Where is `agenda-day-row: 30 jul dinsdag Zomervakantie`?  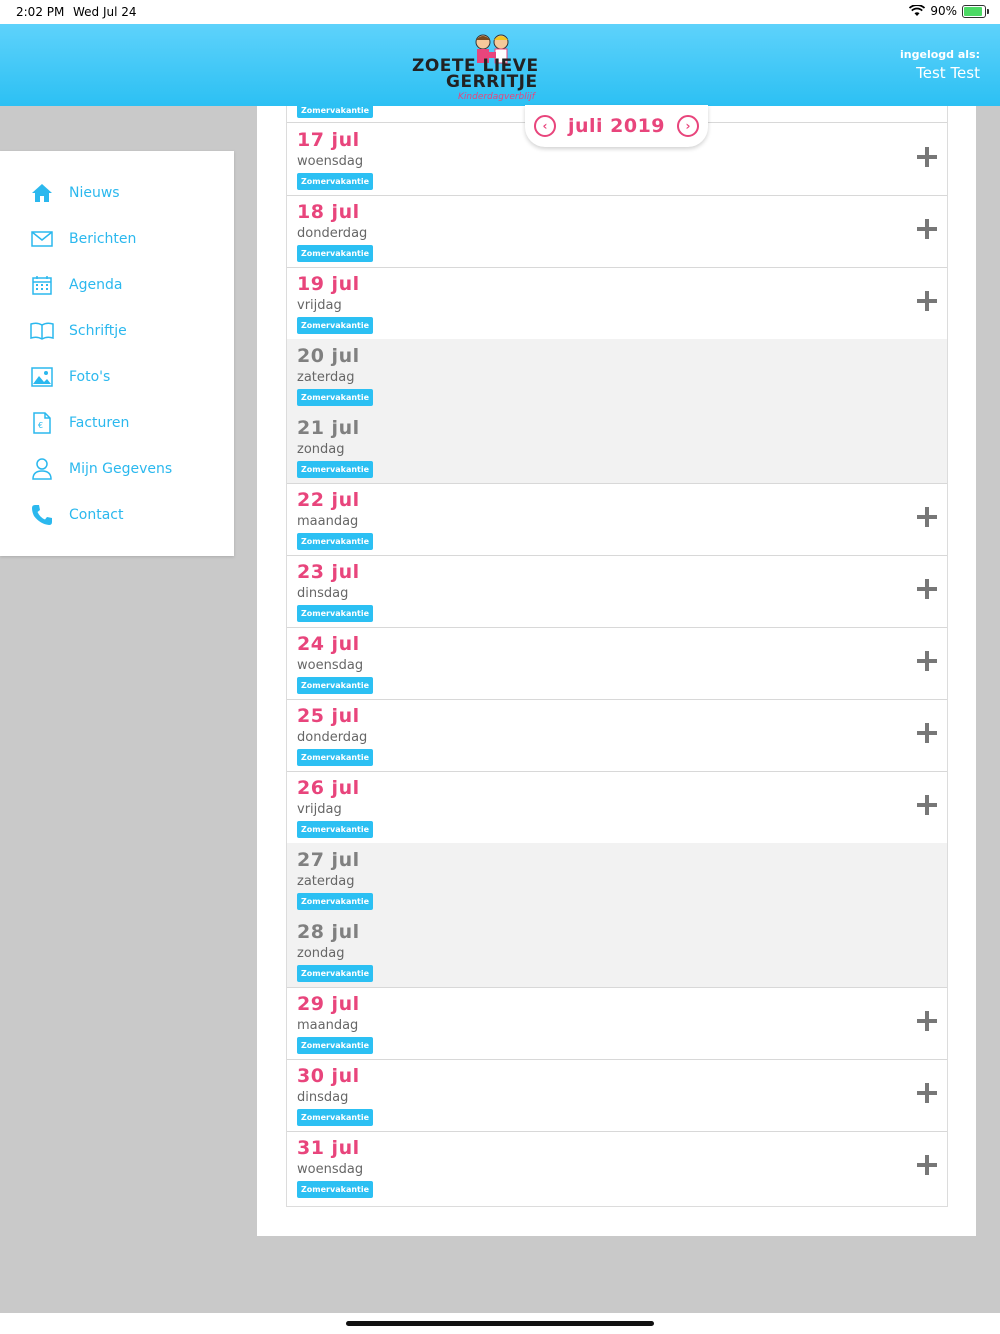 agenda-day-row: 30 jul dinsdag Zomervakantie is located at coordinates (617, 1095).